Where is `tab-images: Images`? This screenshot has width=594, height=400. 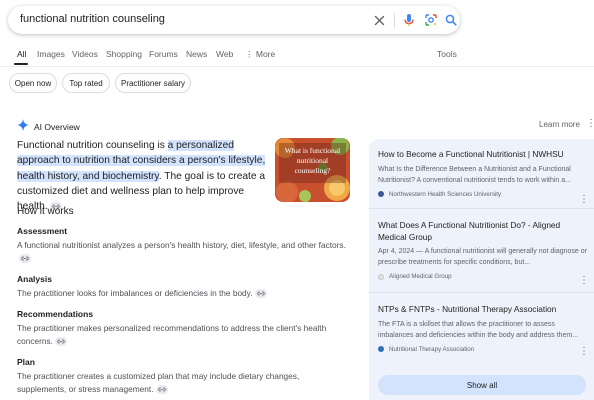 tab-images: Images is located at coordinates (51, 54).